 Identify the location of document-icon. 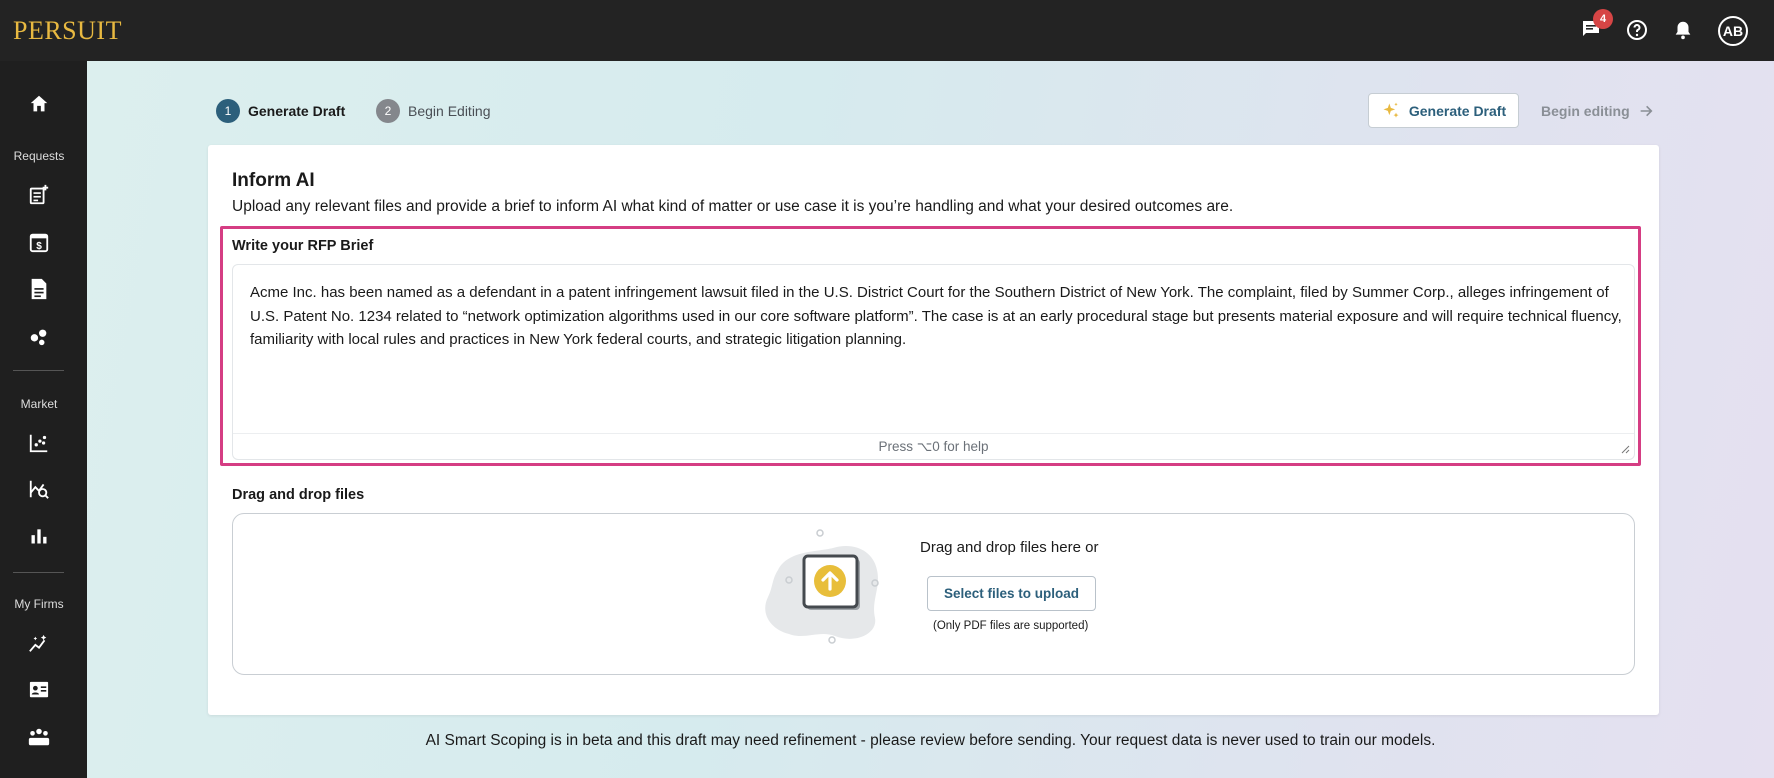
(39, 289).